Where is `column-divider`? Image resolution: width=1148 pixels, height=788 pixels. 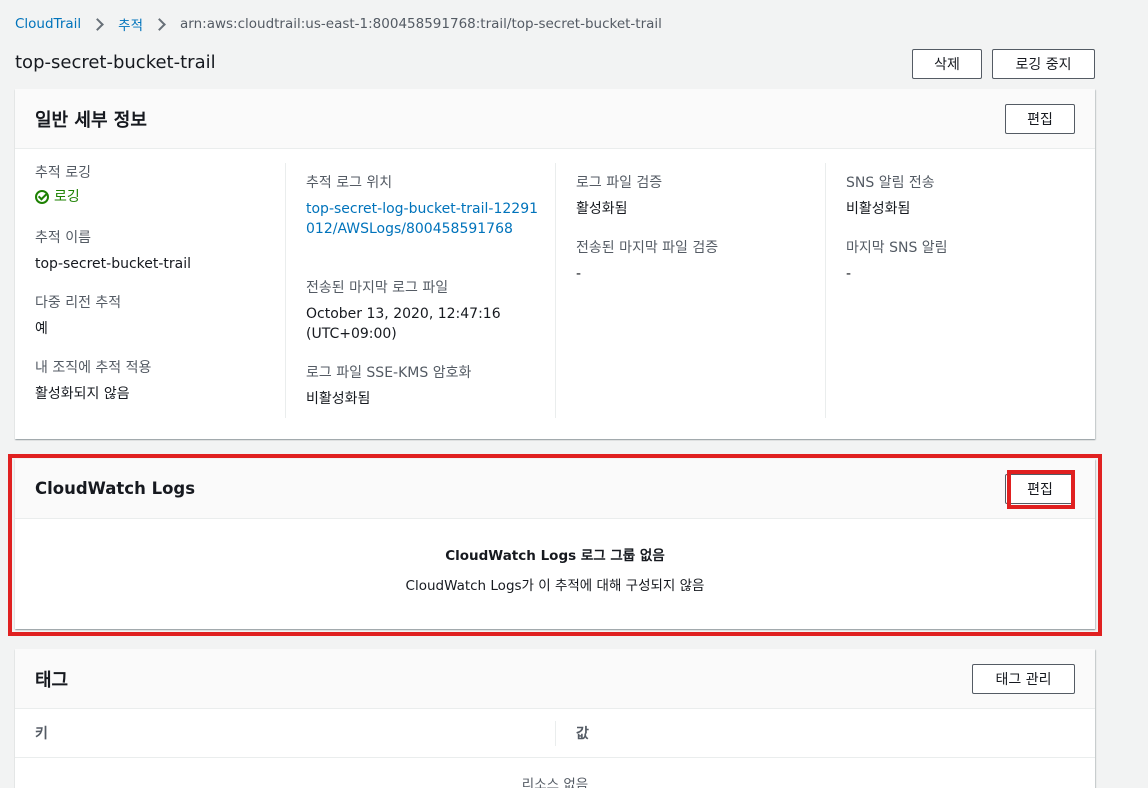
column-divider is located at coordinates (555, 733).